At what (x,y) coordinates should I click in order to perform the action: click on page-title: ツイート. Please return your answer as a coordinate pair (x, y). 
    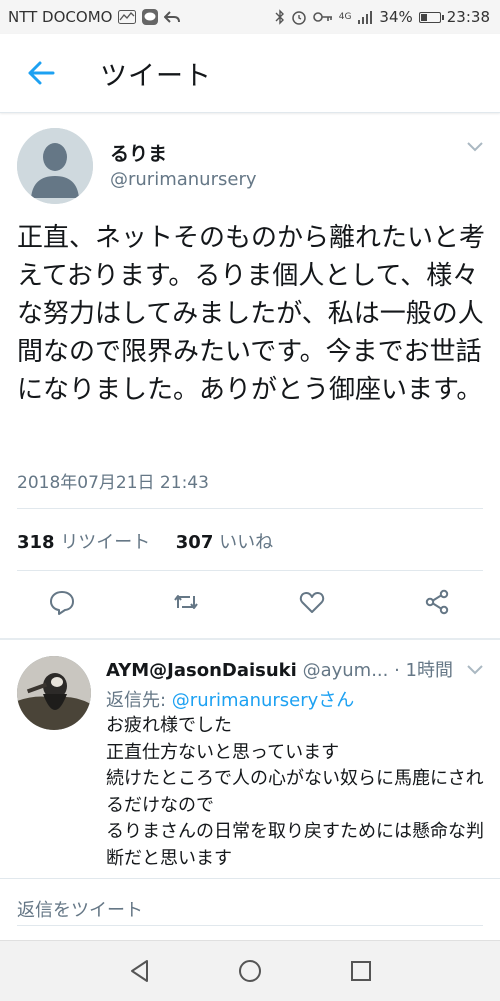
    Looking at the image, I should click on (156, 76).